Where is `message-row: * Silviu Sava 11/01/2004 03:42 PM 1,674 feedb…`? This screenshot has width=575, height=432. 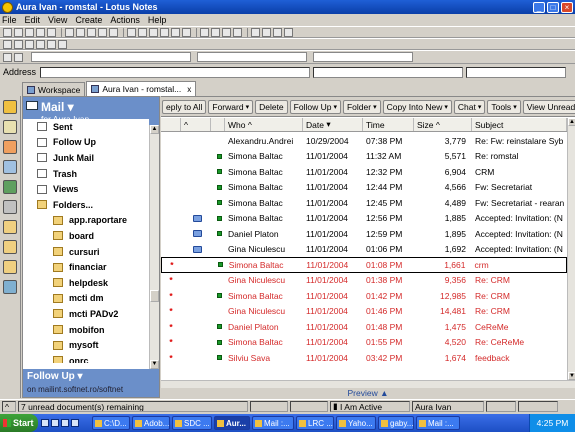 message-row: * Silviu Sava 11/01/2004 03:42 PM 1,674 feedb… is located at coordinates (364, 358).